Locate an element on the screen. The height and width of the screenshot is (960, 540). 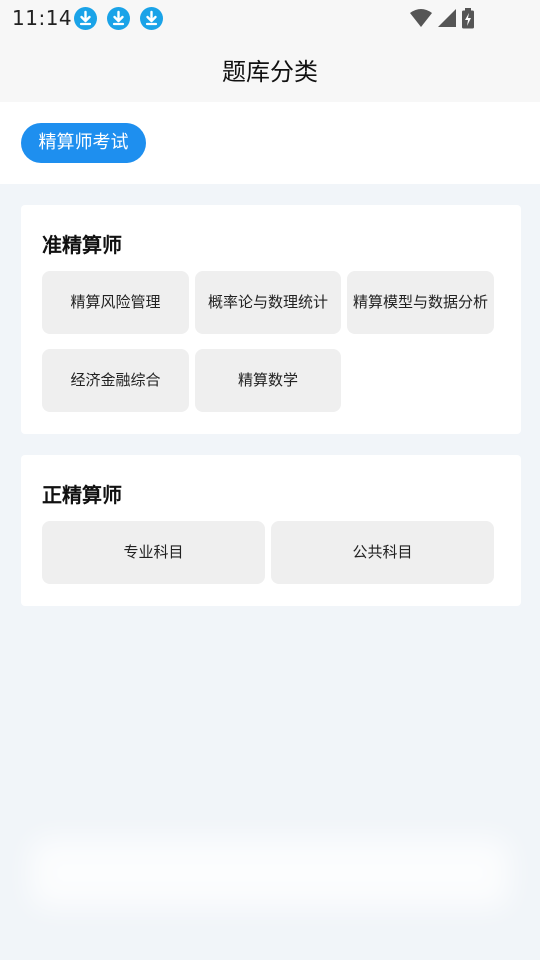
system-status-icons is located at coordinates (442, 18).